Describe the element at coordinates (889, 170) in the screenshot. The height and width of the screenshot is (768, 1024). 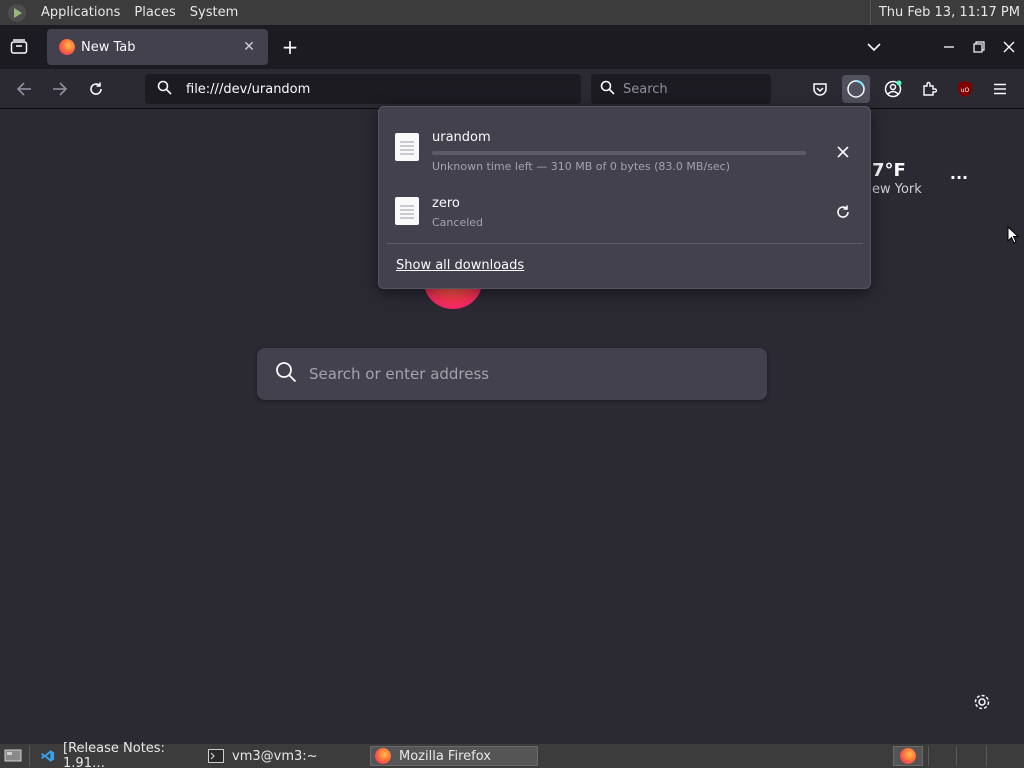
I see `weather-temperature: 7°F` at that location.